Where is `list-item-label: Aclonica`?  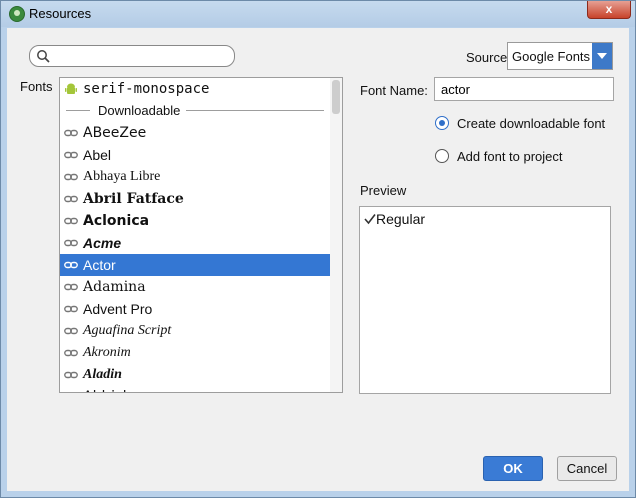 list-item-label: Aclonica is located at coordinates (116, 221).